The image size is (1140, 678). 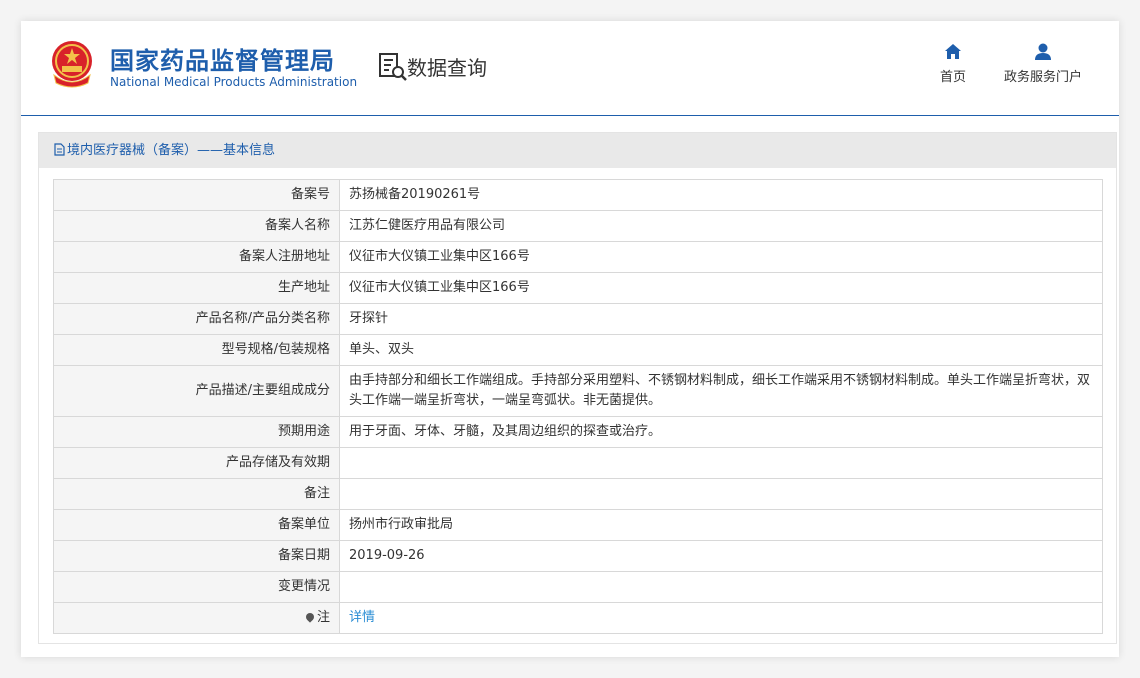 I want to click on table-row: 生产地址 仪征市大仪镇工业集中区166号, so click(x=578, y=288).